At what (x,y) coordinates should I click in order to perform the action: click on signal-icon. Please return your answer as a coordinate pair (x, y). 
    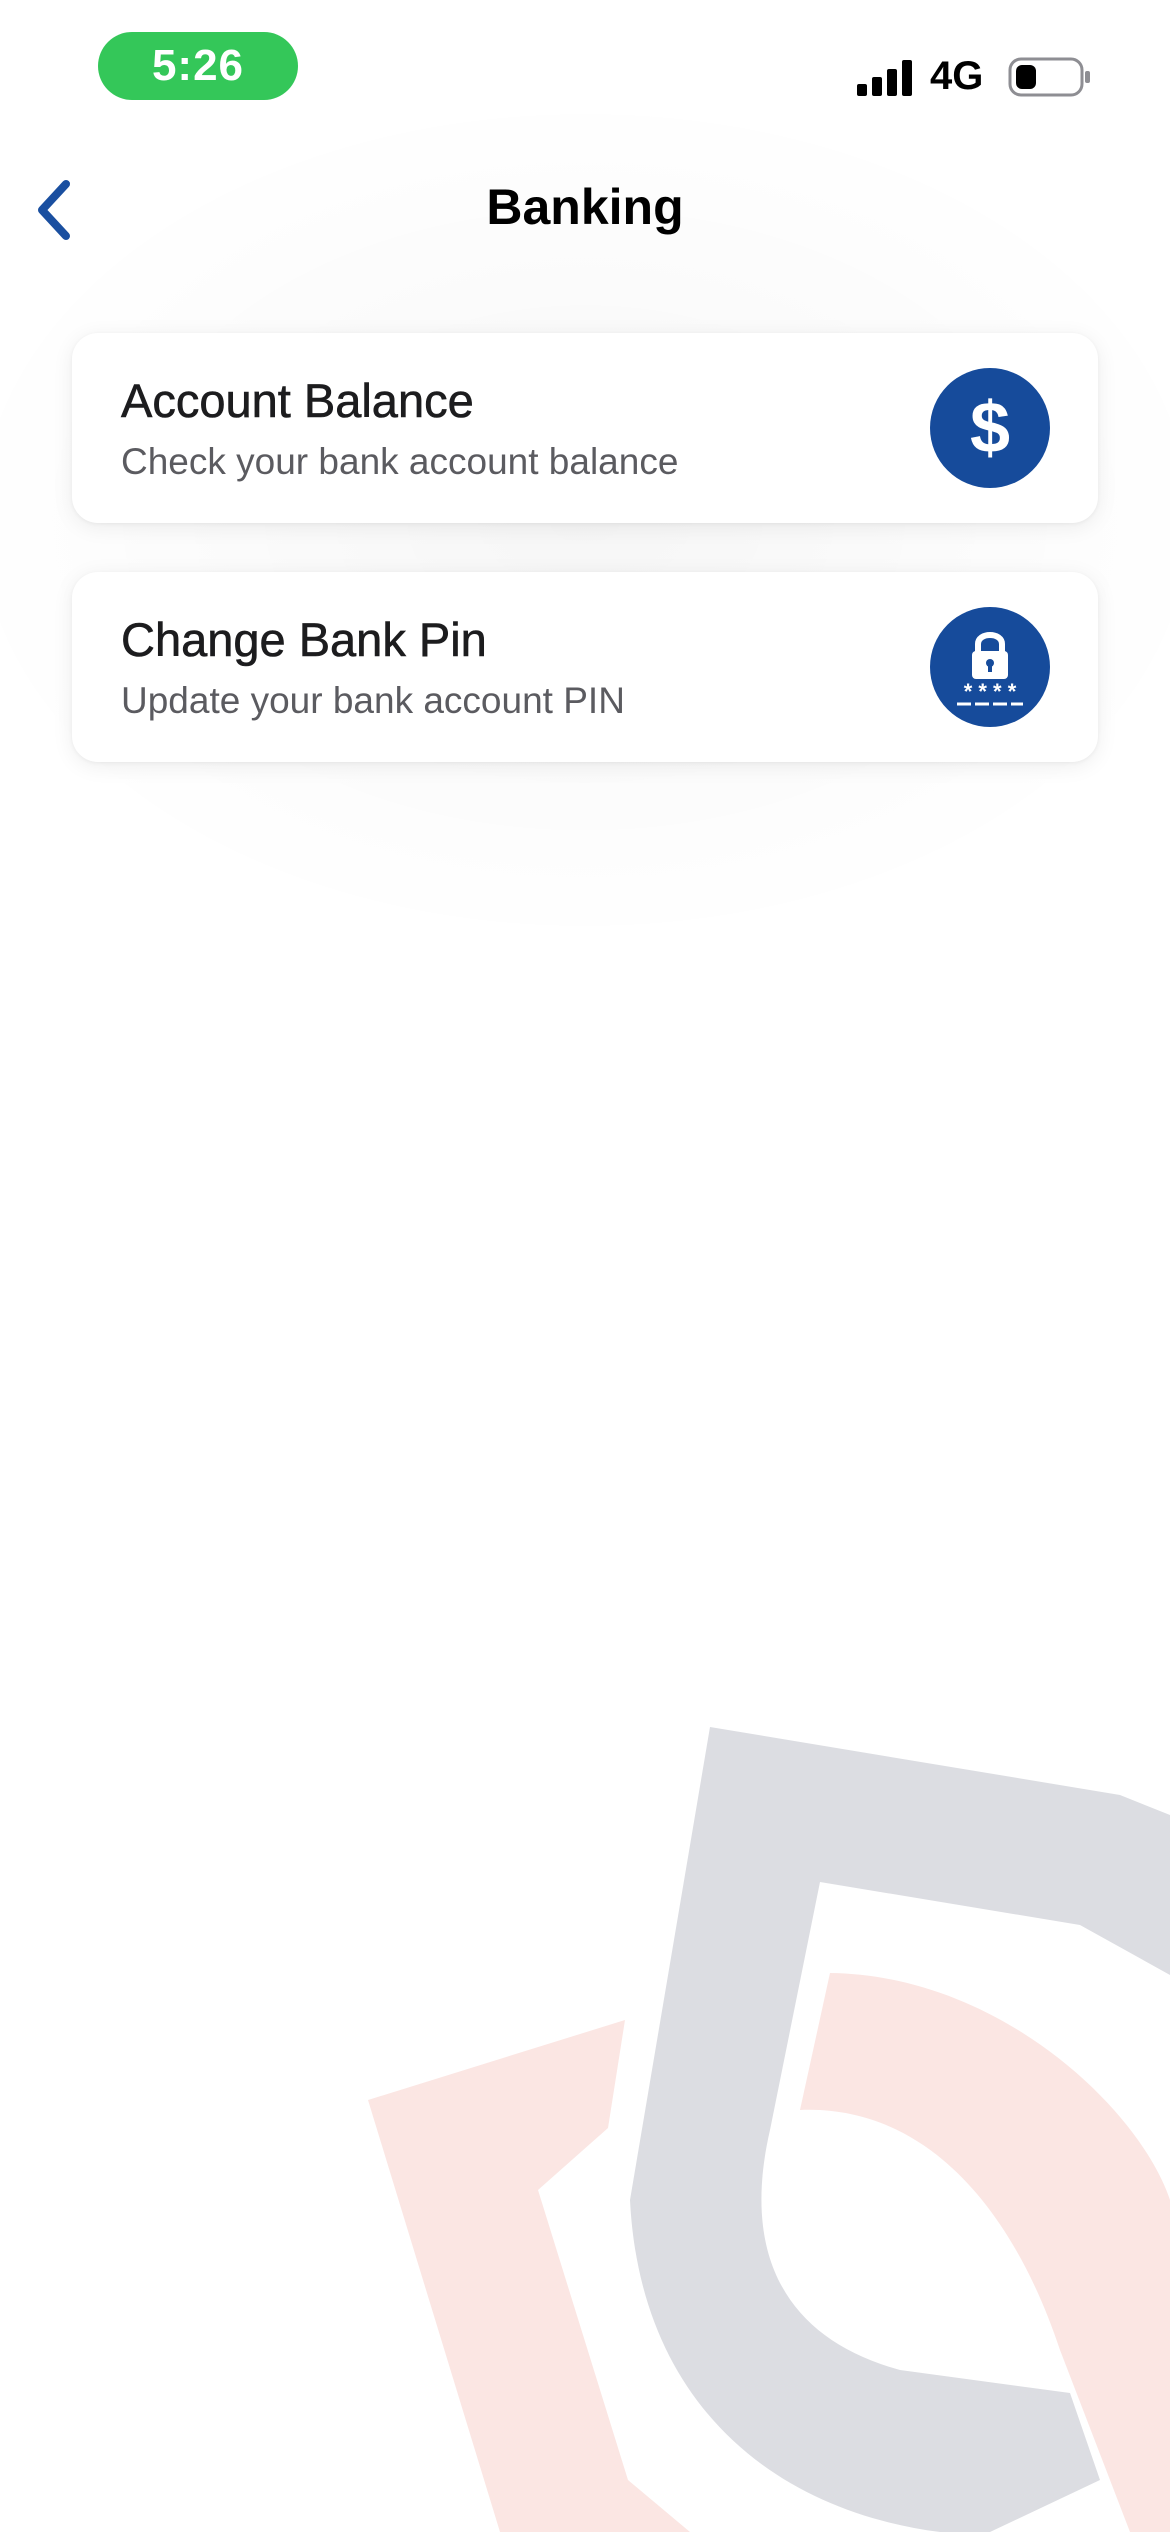
    Looking at the image, I should click on (884, 78).